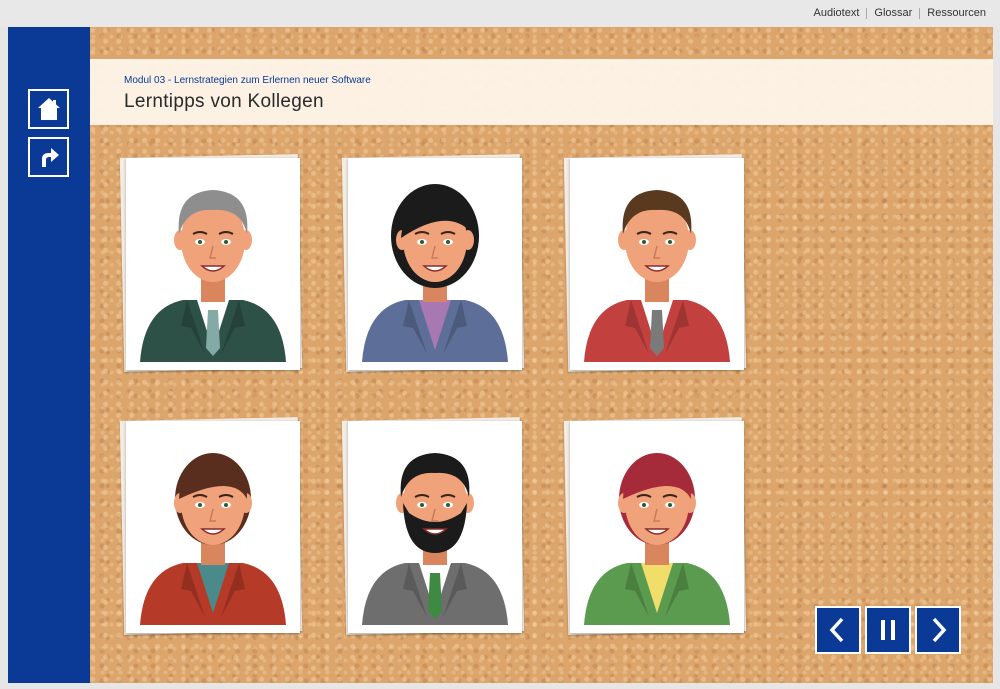  I want to click on top-bar: Audiotext Glossar Ressourcen, so click(500, 13).